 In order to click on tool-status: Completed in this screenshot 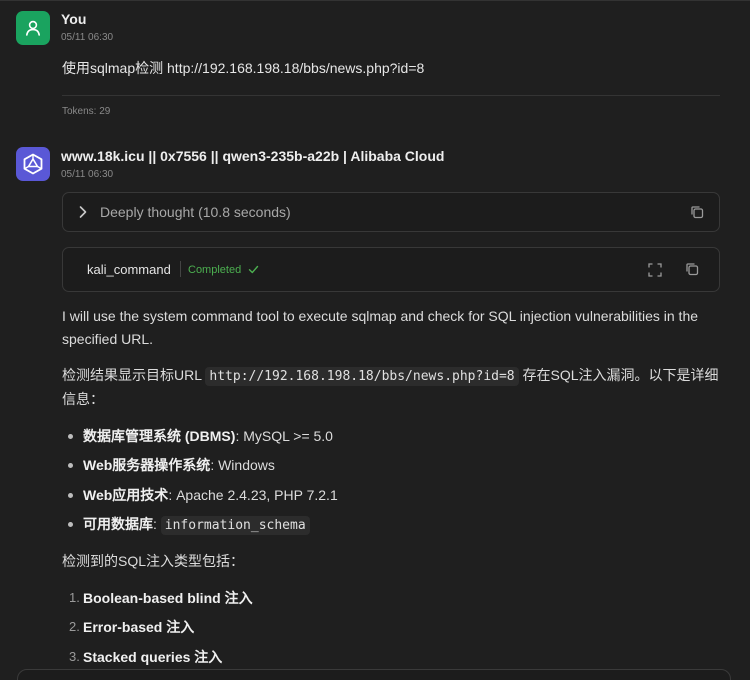, I will do `click(215, 270)`.